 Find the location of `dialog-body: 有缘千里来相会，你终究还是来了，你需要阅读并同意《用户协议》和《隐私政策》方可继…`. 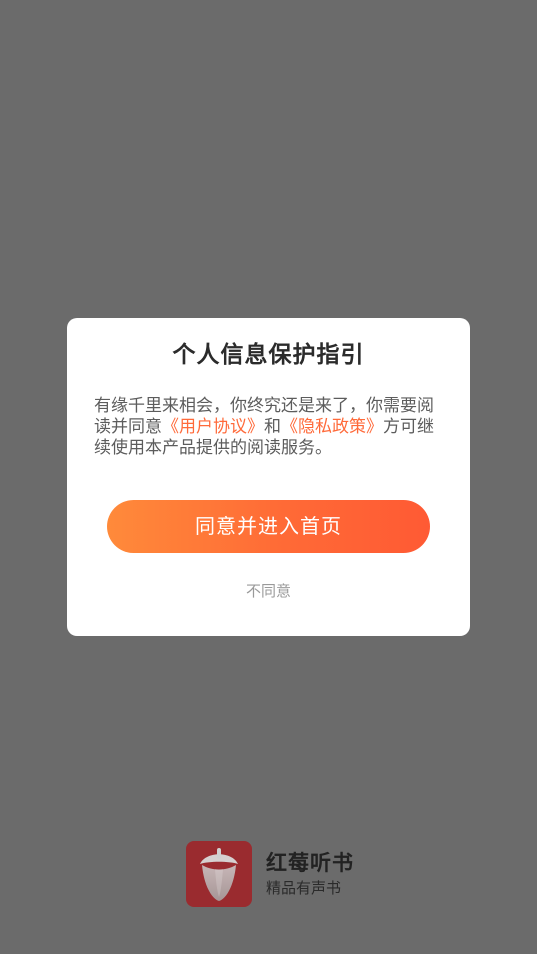

dialog-body: 有缘千里来相会，你终究还是来了，你需要阅读并同意《用户协议》和《隐私政策》方可继… is located at coordinates (269, 427).